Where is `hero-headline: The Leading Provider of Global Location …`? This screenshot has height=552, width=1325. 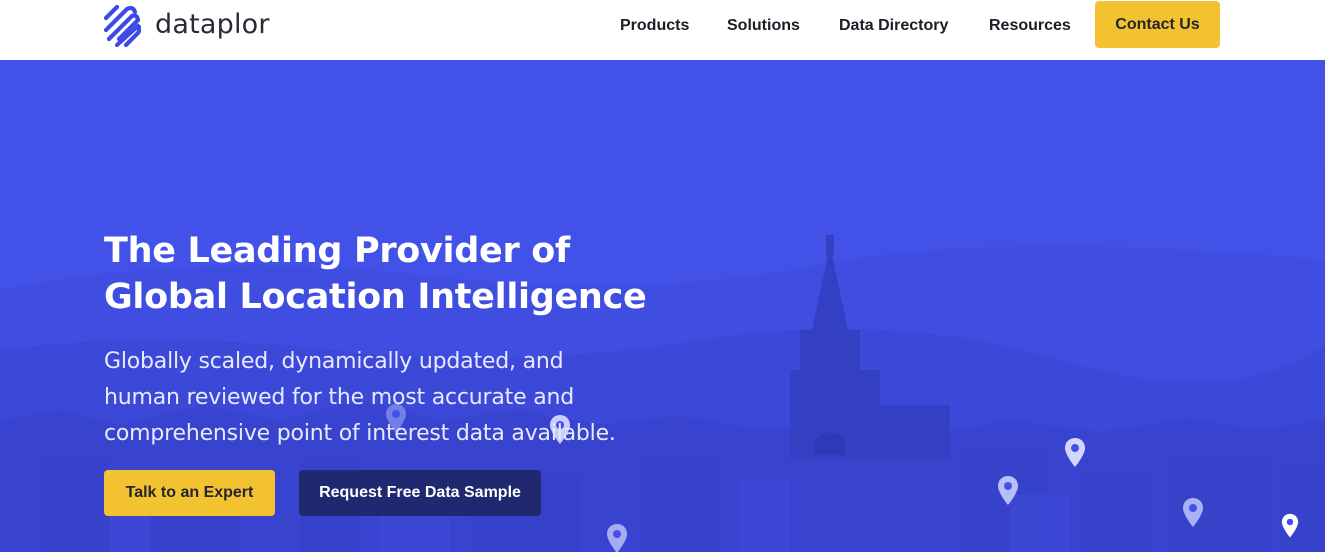
hero-headline: The Leading Provider of Global Location … is located at coordinates (414, 274).